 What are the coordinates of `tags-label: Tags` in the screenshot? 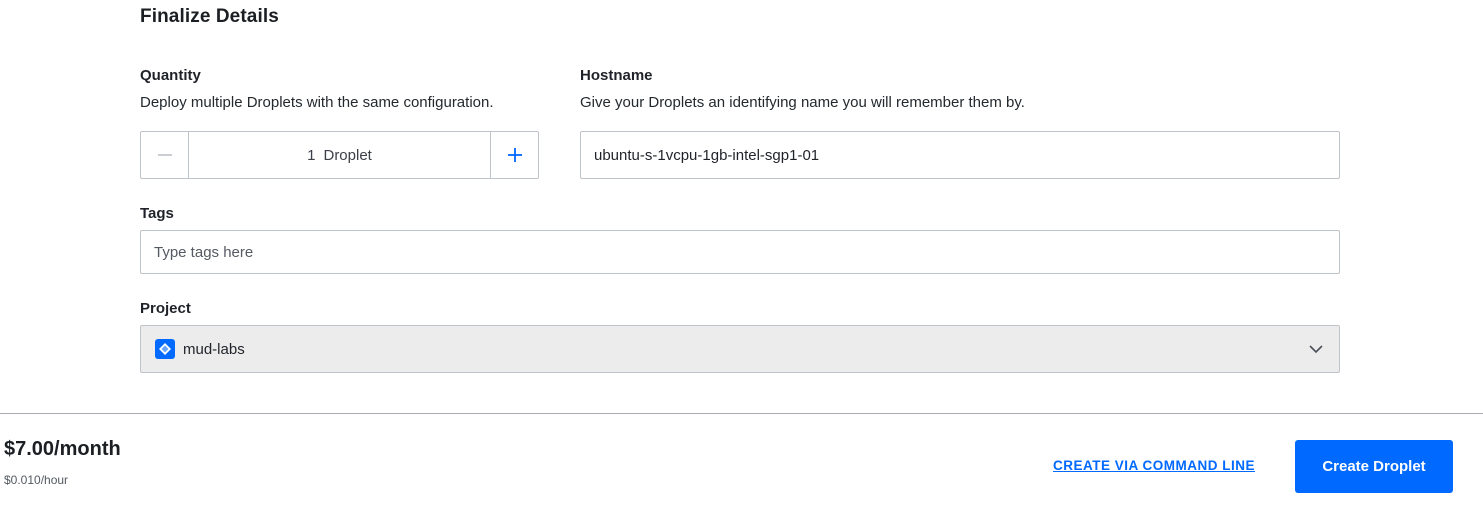 It's located at (157, 213).